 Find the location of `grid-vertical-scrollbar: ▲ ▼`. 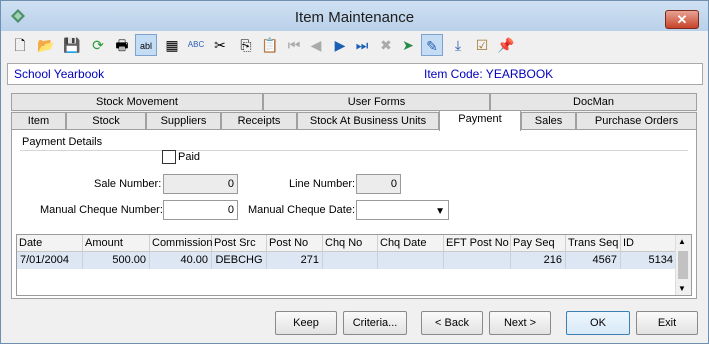

grid-vertical-scrollbar: ▲ ▼ is located at coordinates (683, 265).